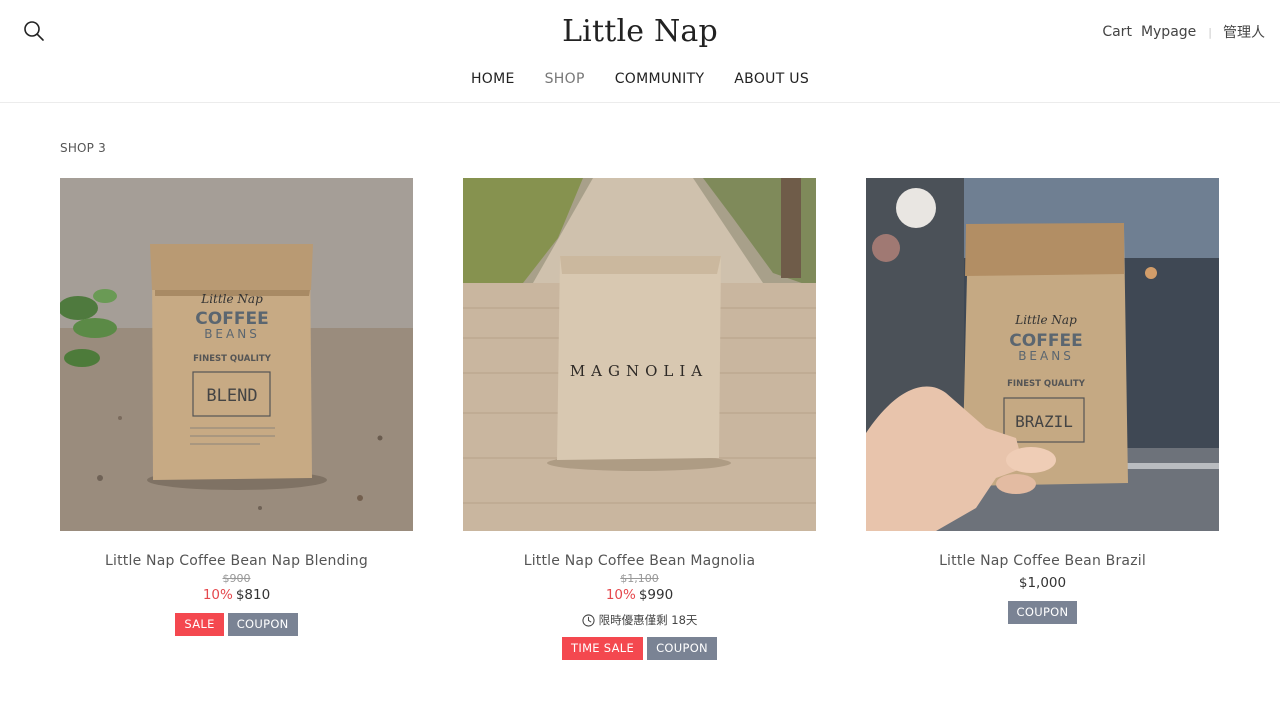 The height and width of the screenshot is (720, 1280). What do you see at coordinates (1117, 32) in the screenshot?
I see `cart-link: Cart` at bounding box center [1117, 32].